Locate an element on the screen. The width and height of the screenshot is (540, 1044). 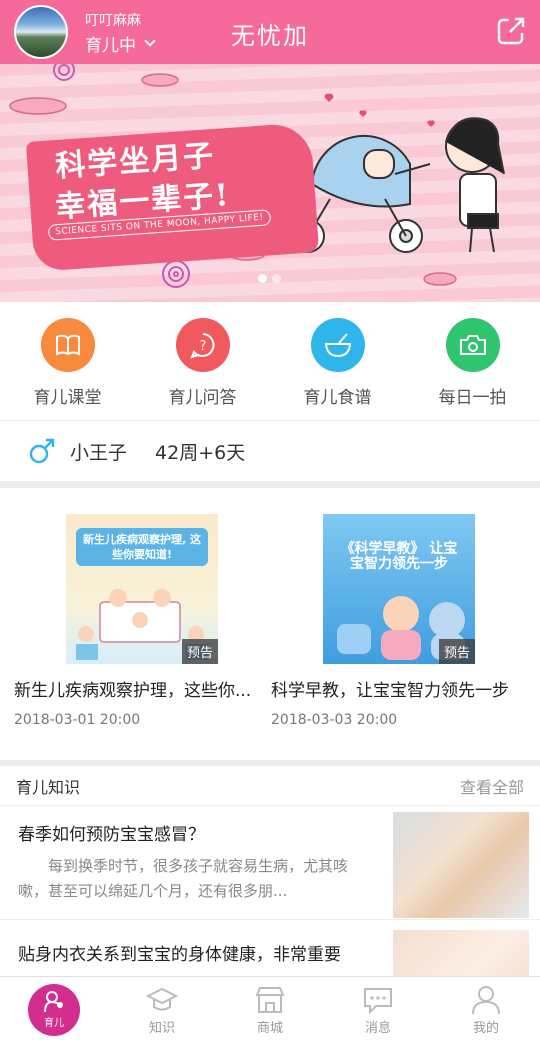
quick-item-parenting-class: 育儿课堂 is located at coordinates (67, 361).